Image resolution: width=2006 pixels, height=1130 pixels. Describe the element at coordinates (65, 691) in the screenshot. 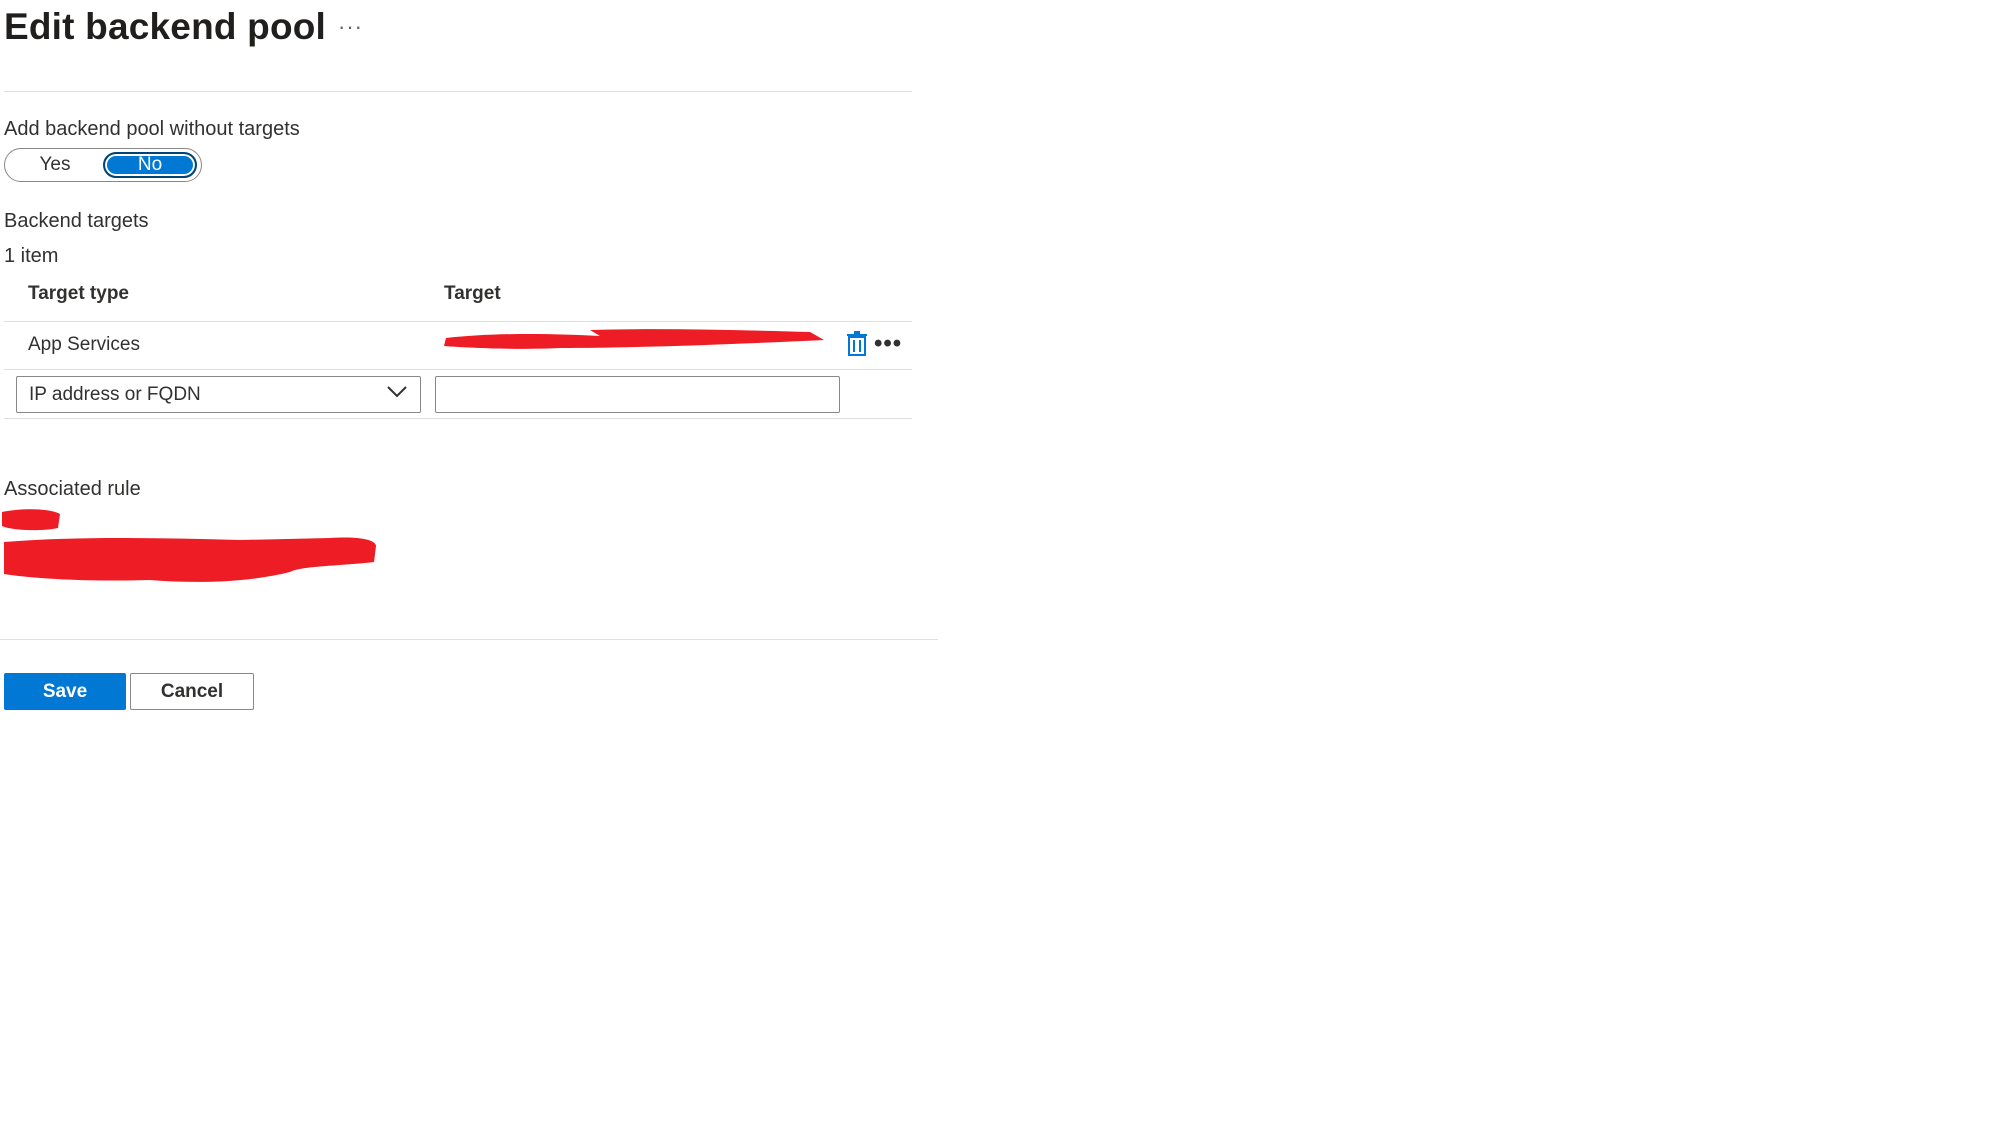

I see `save-button: Save` at that location.